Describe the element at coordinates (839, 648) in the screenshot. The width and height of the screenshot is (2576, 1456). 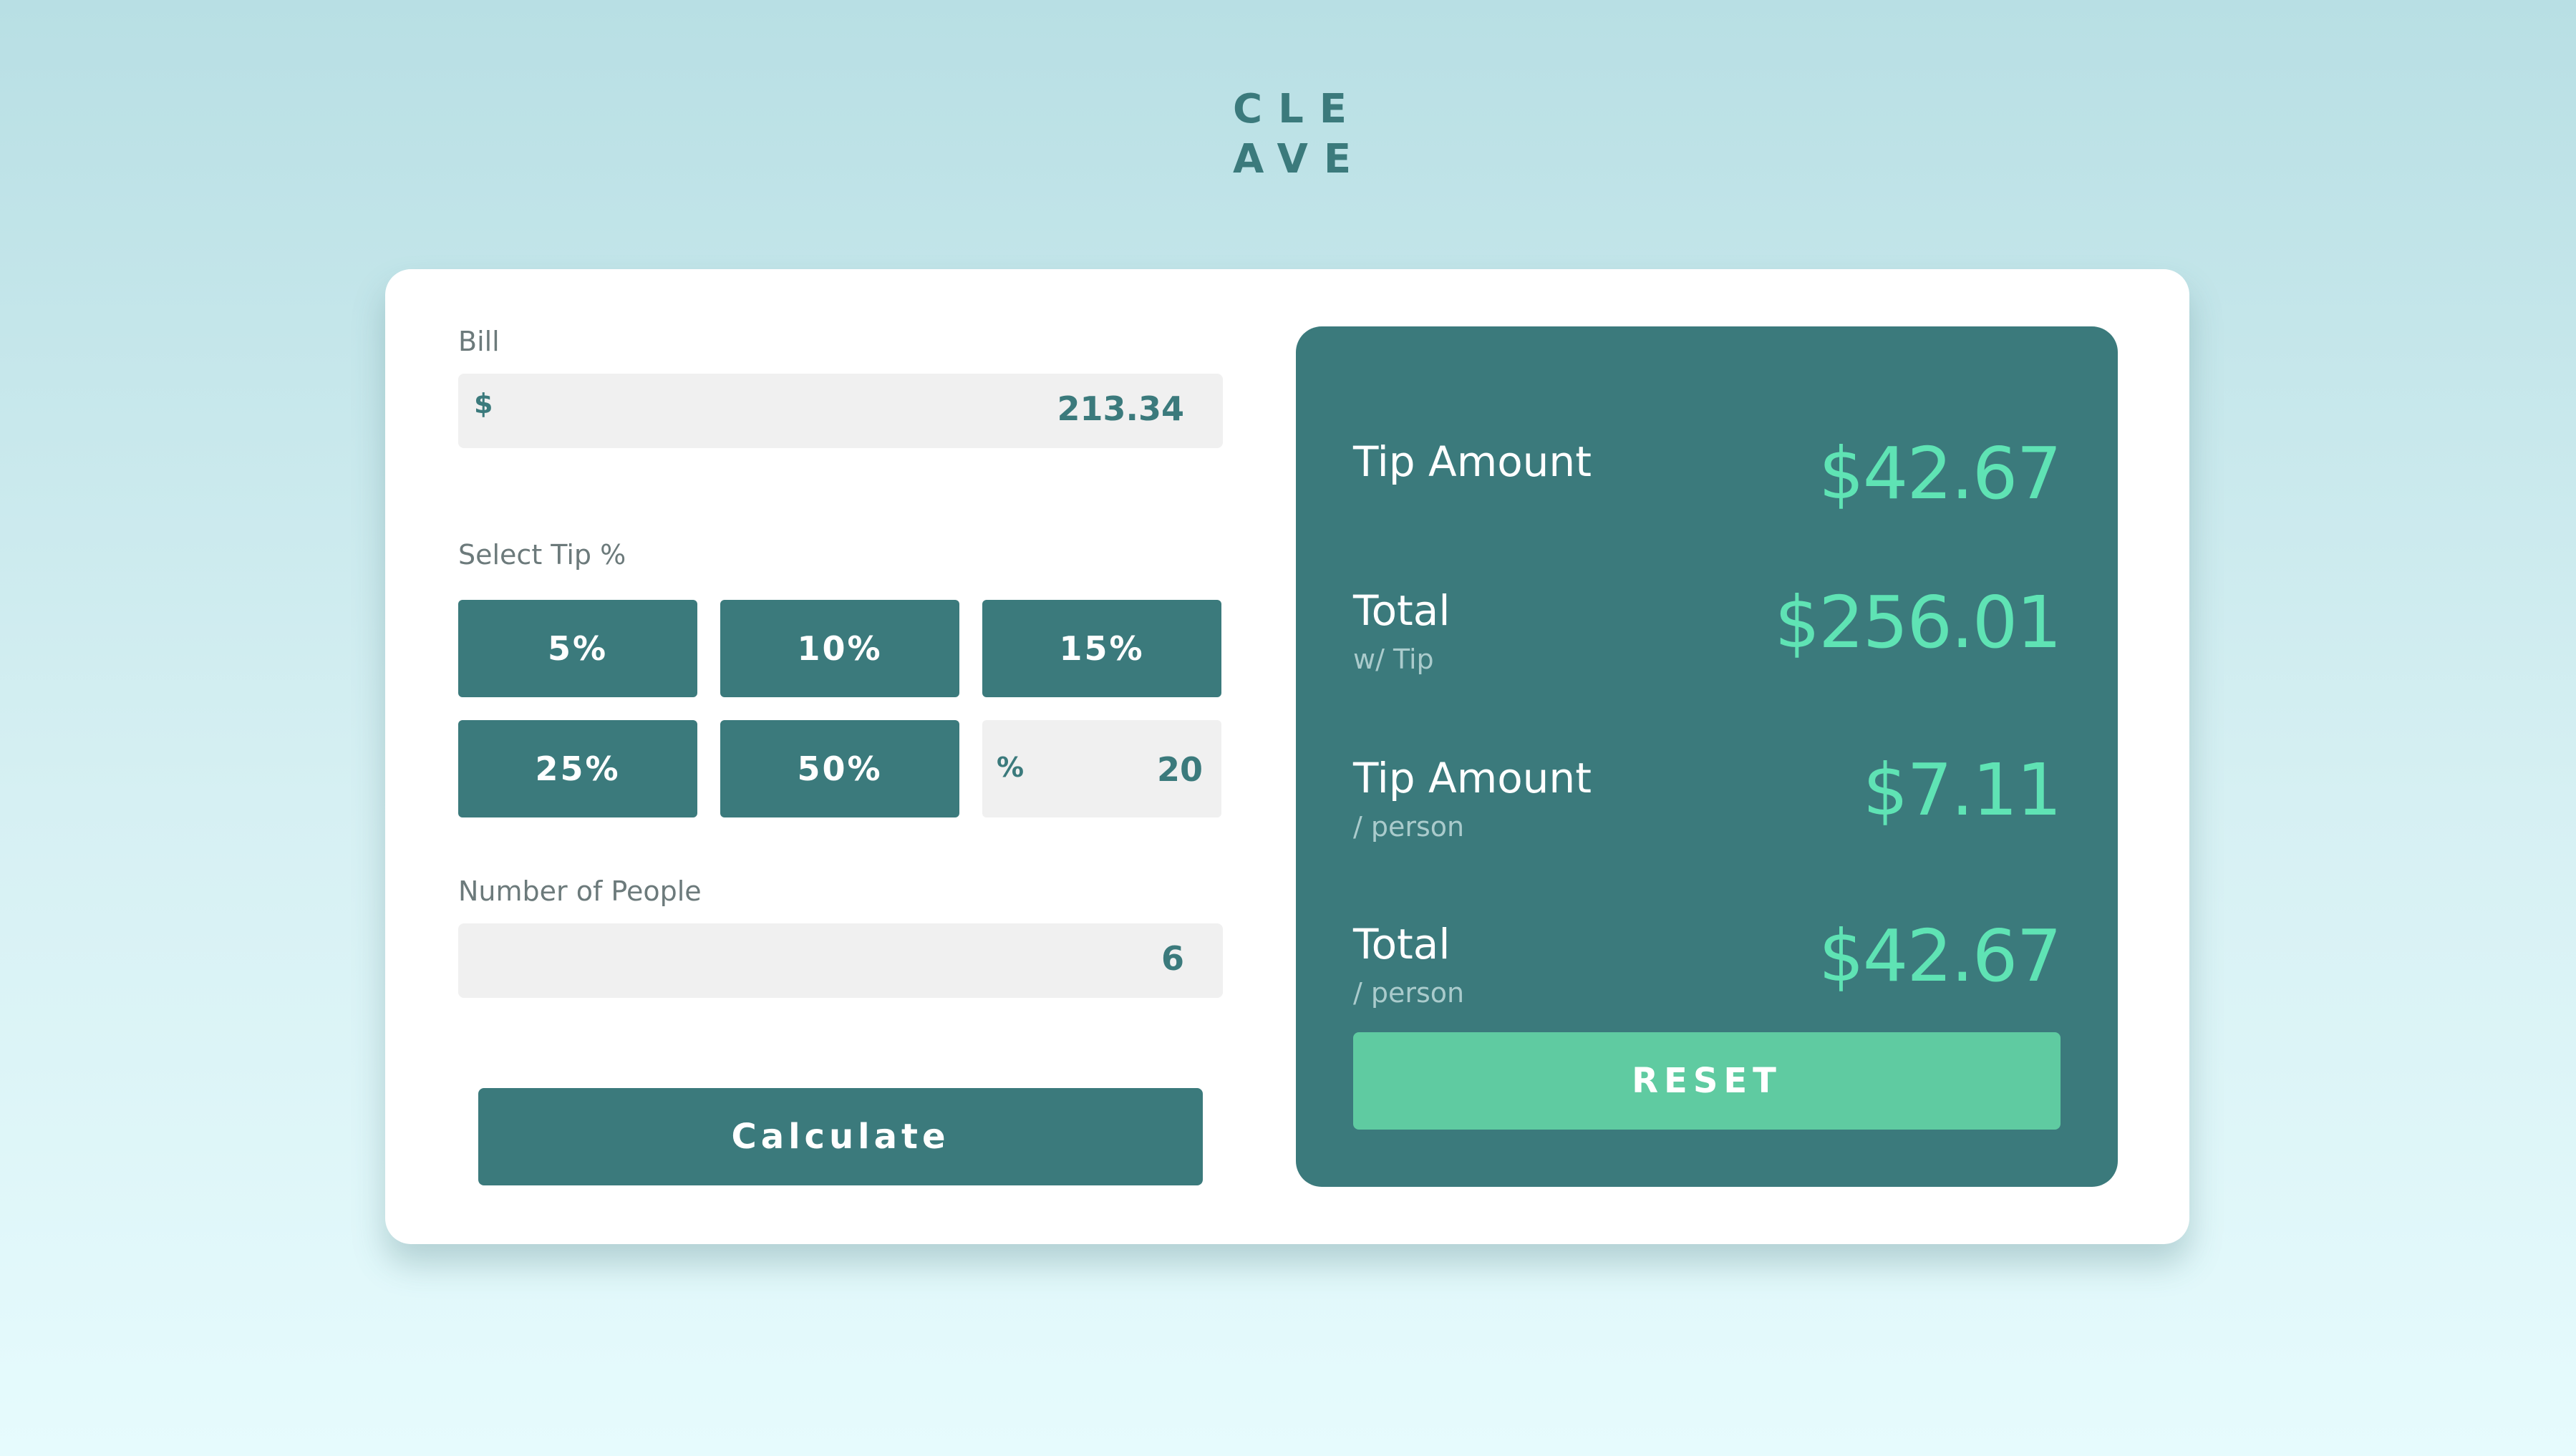
I see `tip-10-button: 10%` at that location.